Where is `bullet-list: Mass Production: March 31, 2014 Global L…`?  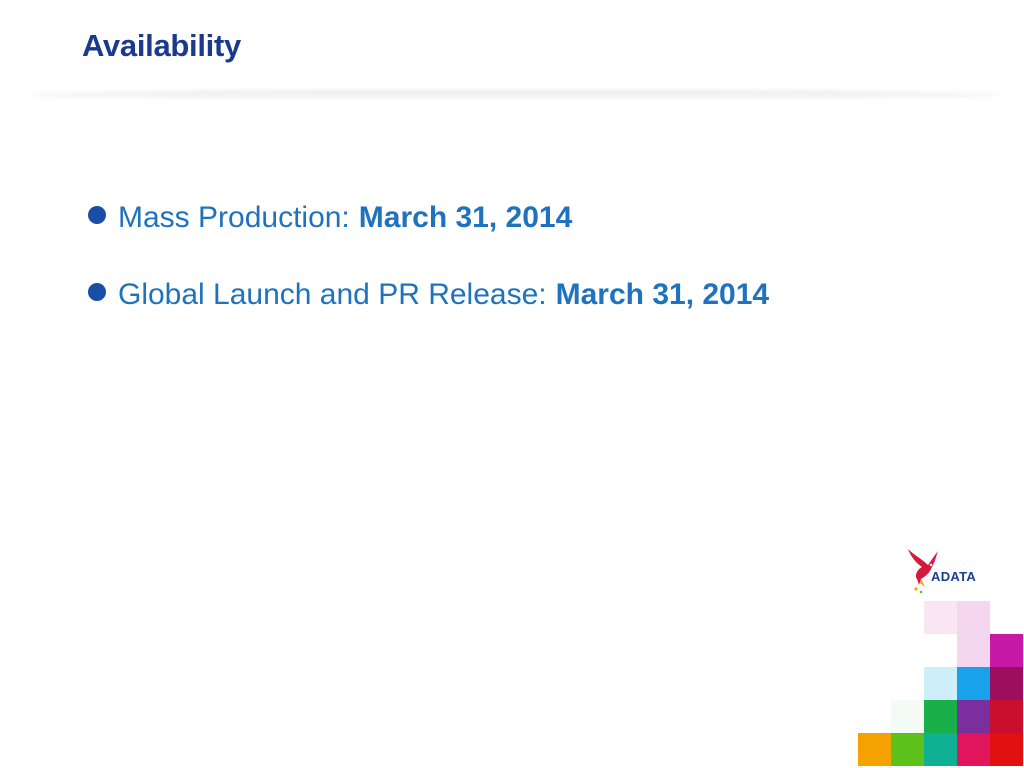 bullet-list: Mass Production: March 31, 2014 Global L… is located at coordinates (428, 273).